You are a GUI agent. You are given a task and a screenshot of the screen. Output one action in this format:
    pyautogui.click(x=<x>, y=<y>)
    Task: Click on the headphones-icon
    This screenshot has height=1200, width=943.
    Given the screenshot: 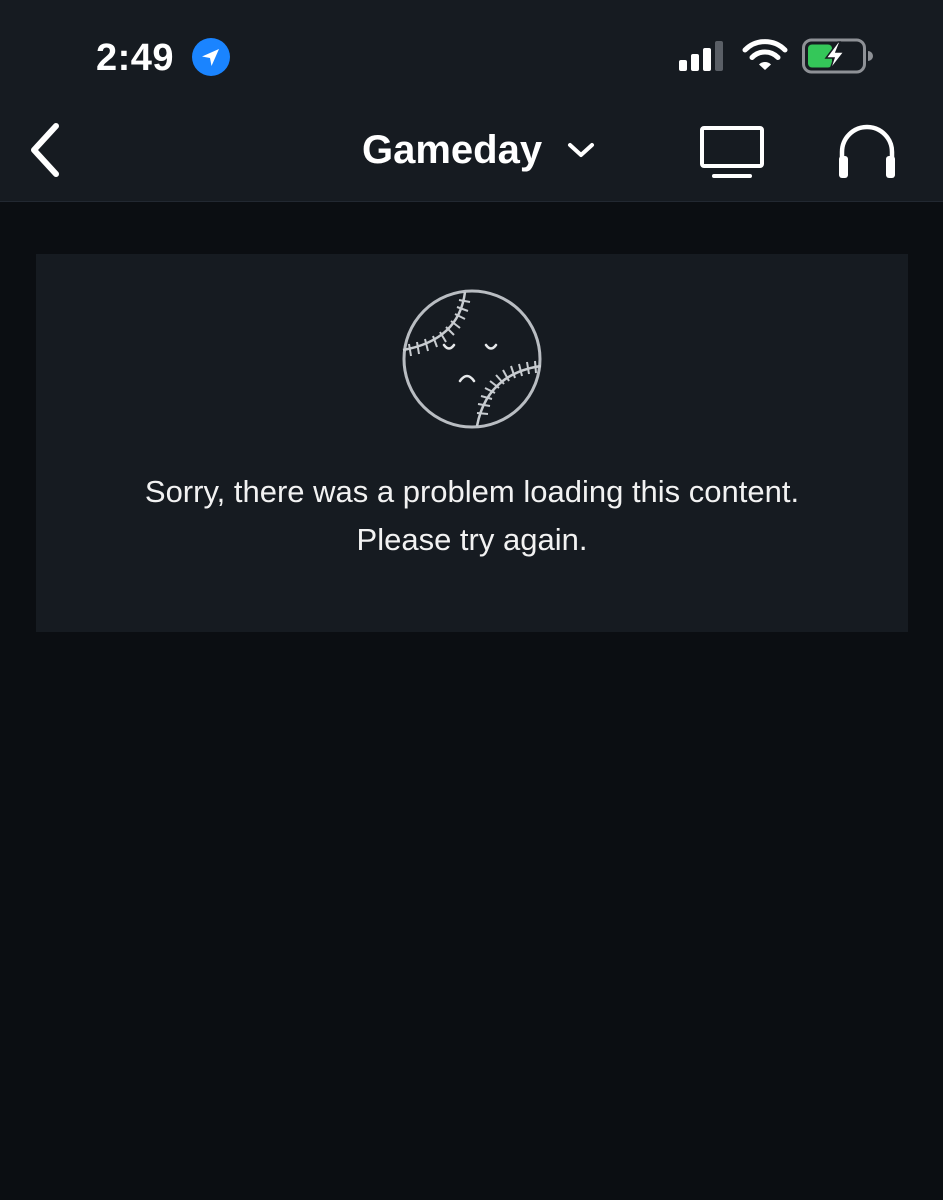 What is the action you would take?
    pyautogui.click(x=867, y=151)
    